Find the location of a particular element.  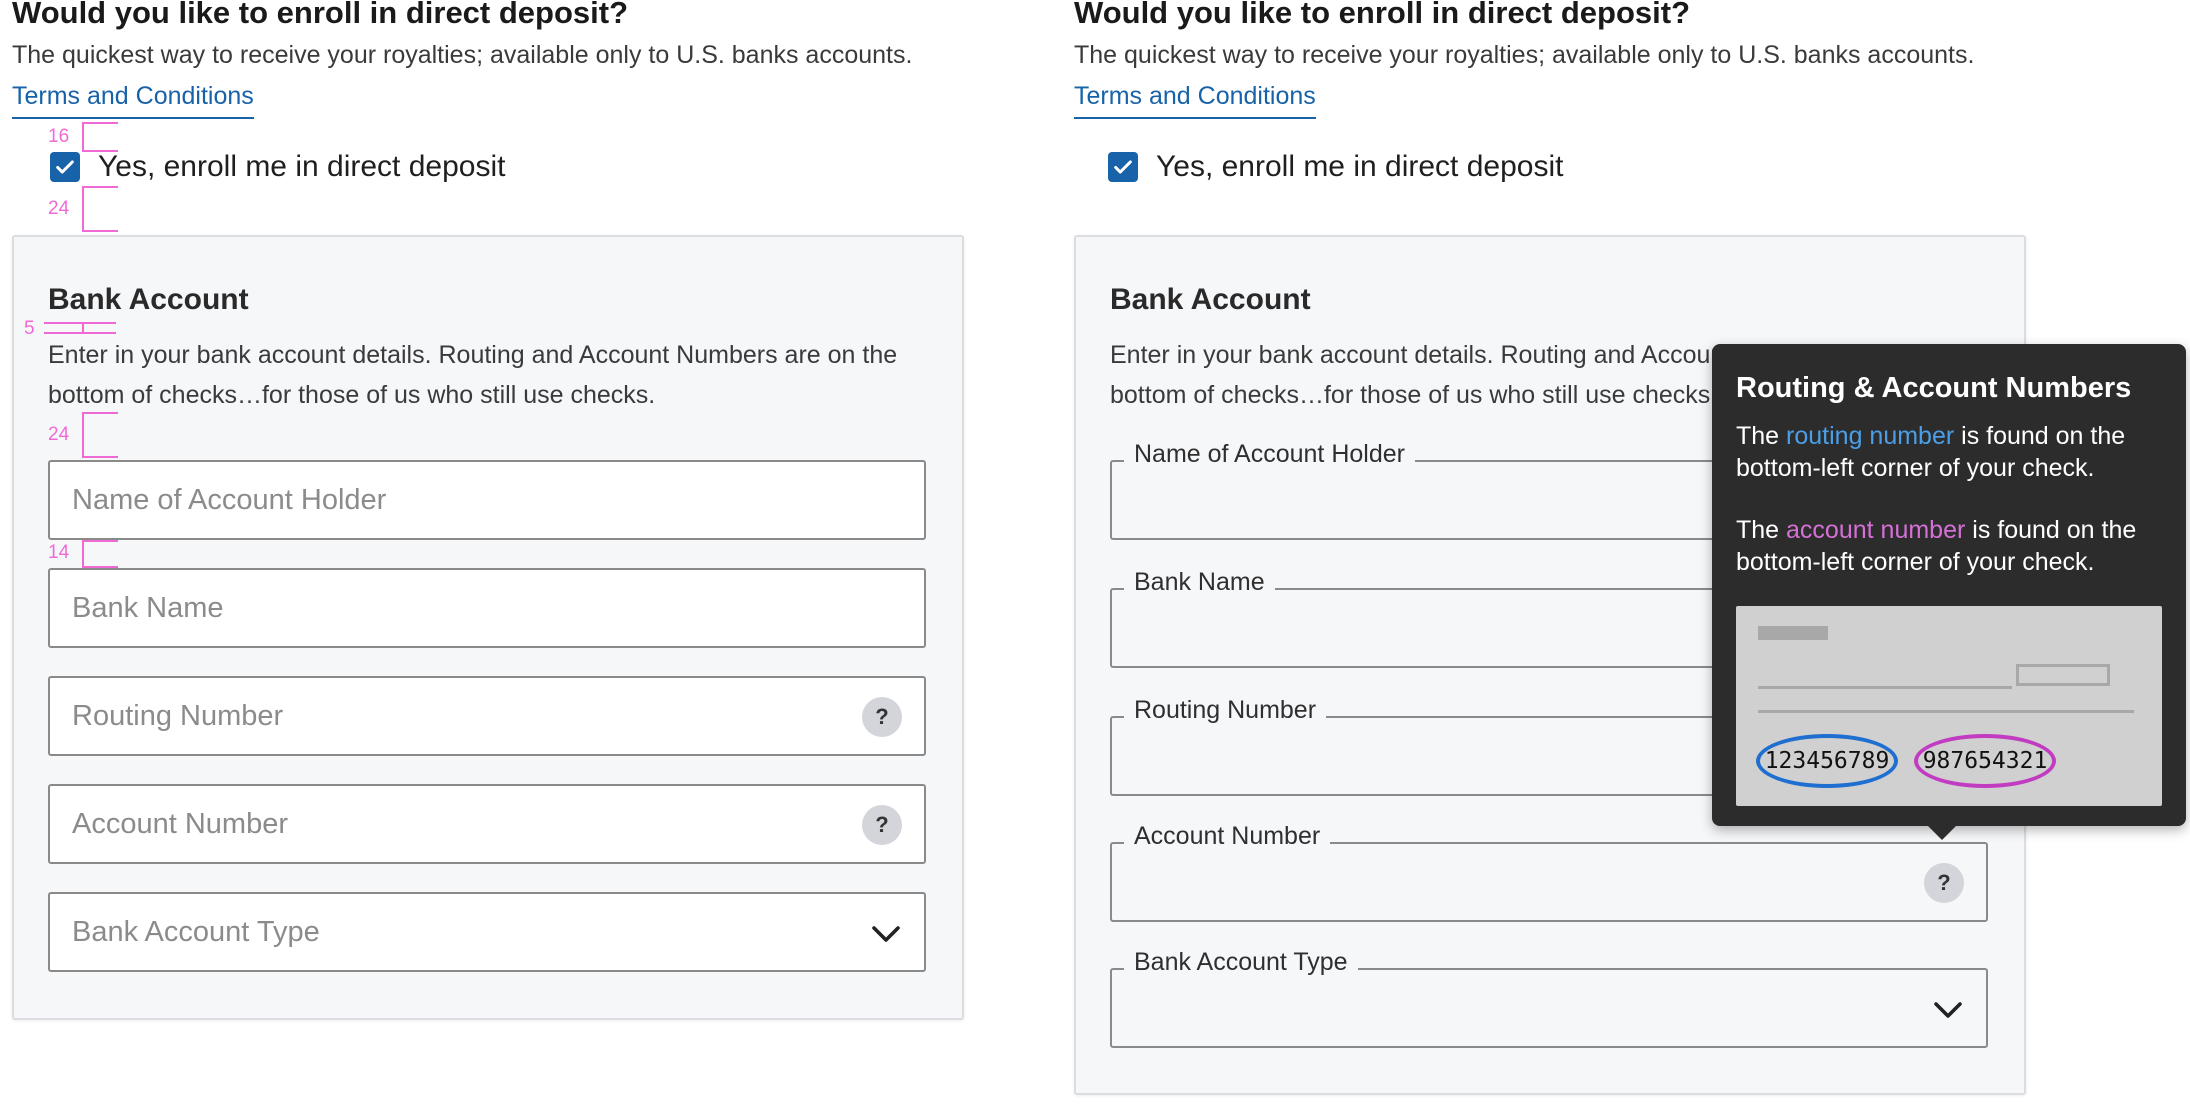

account-holder-label: Name of Account Holder is located at coordinates (1269, 454).